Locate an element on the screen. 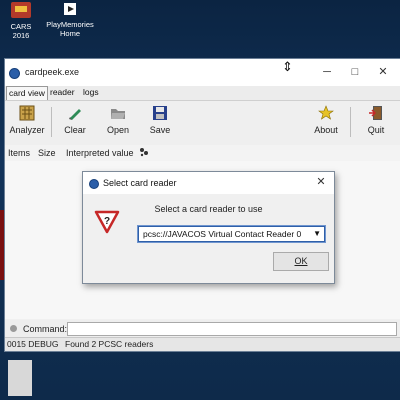  tab-card-view: card view is located at coordinates (27, 93).